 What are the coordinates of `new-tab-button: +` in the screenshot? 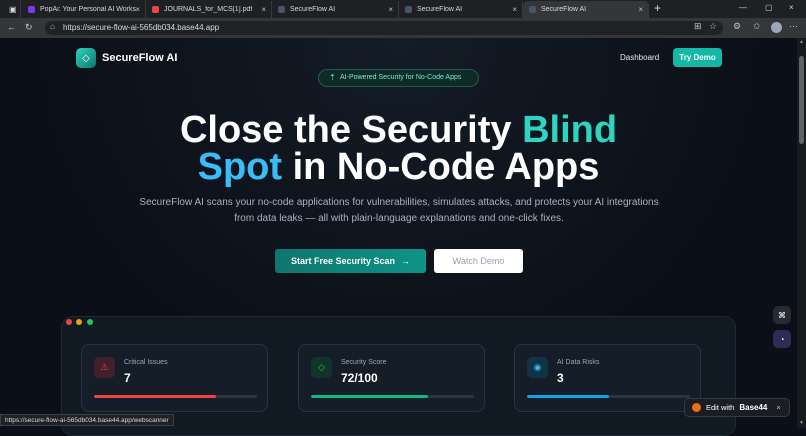 It's located at (657, 8).